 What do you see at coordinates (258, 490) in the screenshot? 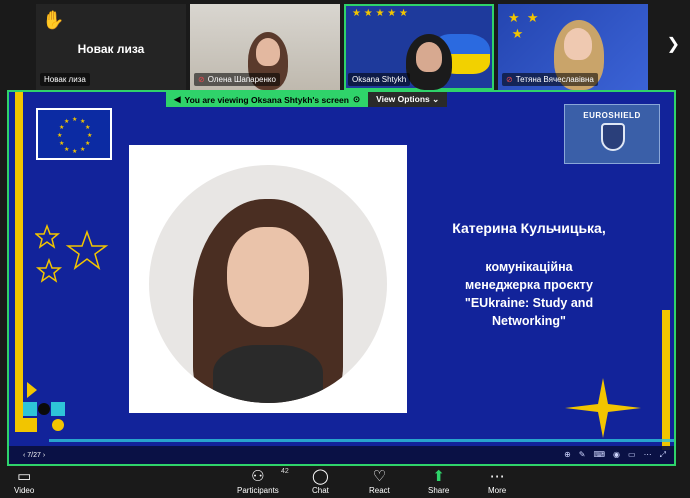
I see `participants-label: Participants` at bounding box center [258, 490].